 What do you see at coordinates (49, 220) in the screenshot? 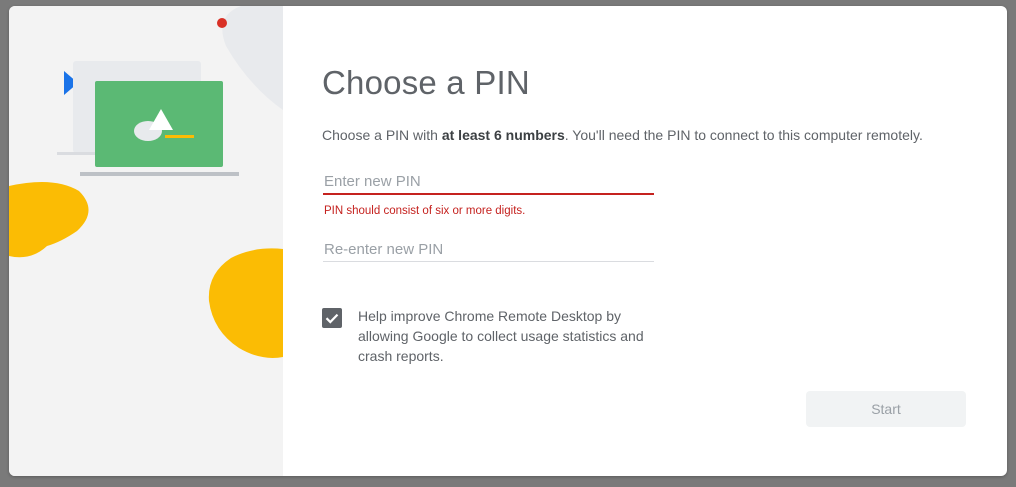
I see `yellow-blob-left` at bounding box center [49, 220].